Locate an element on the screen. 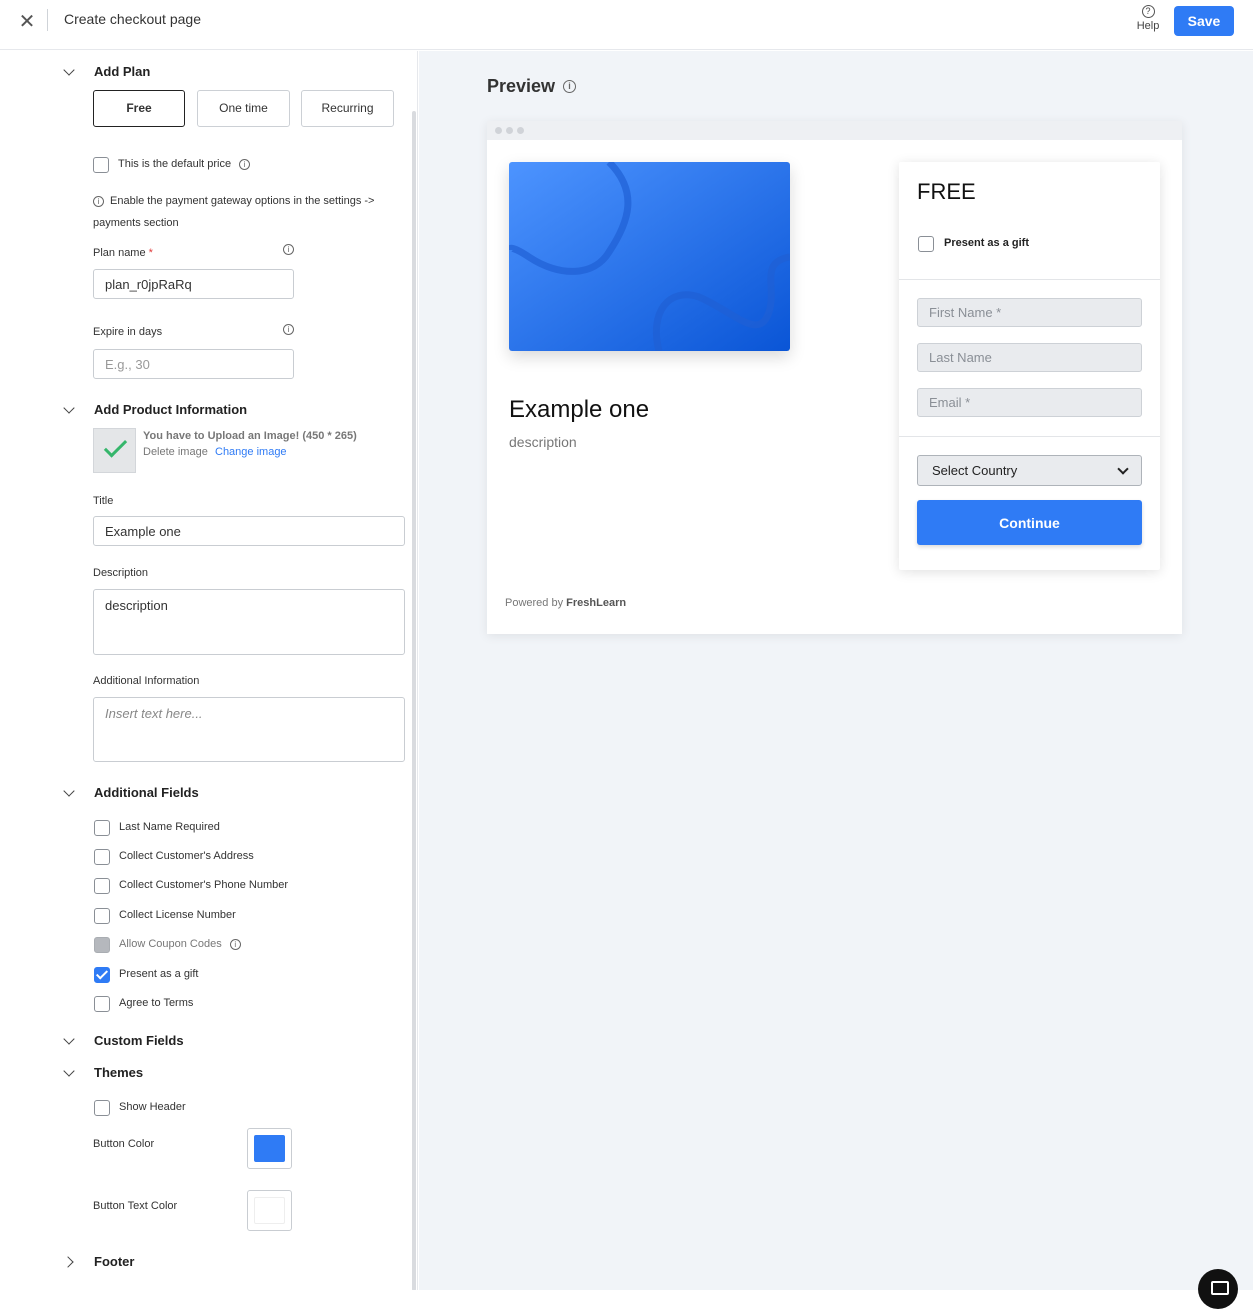  section-add-product: Add Product Information is located at coordinates (155, 409).